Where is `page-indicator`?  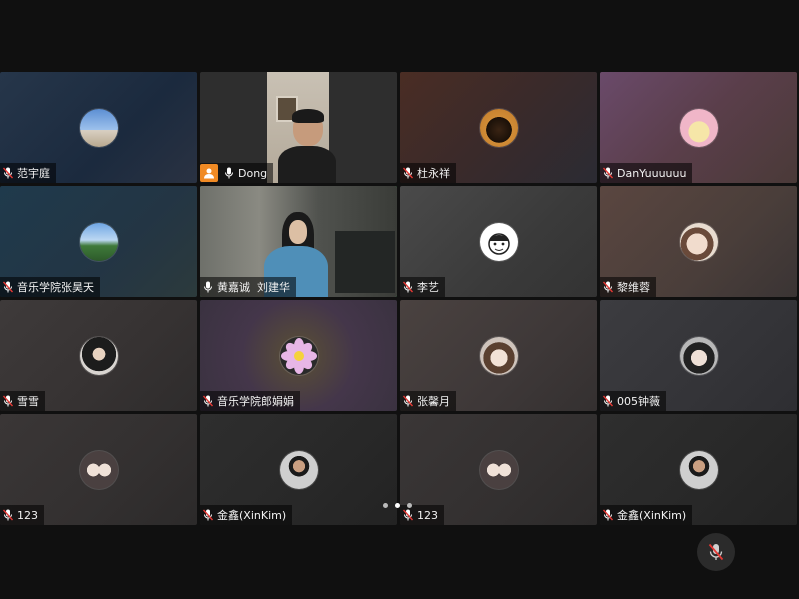 page-indicator is located at coordinates (397, 505).